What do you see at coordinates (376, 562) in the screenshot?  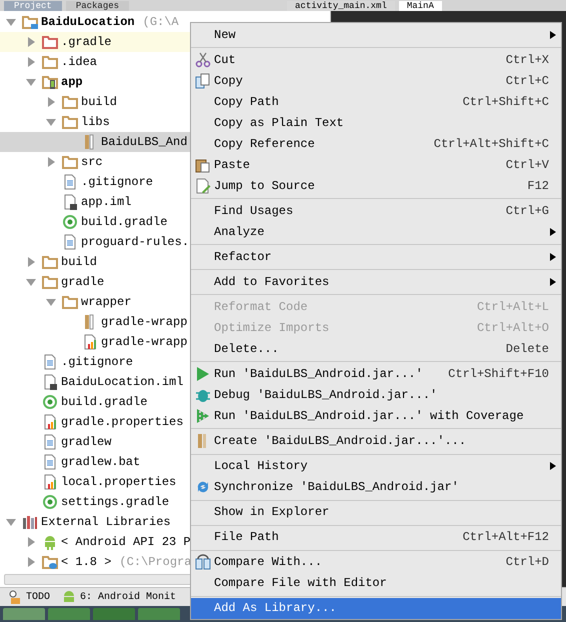 I see `menu-item: Compare With... Ctrl+D` at bounding box center [376, 562].